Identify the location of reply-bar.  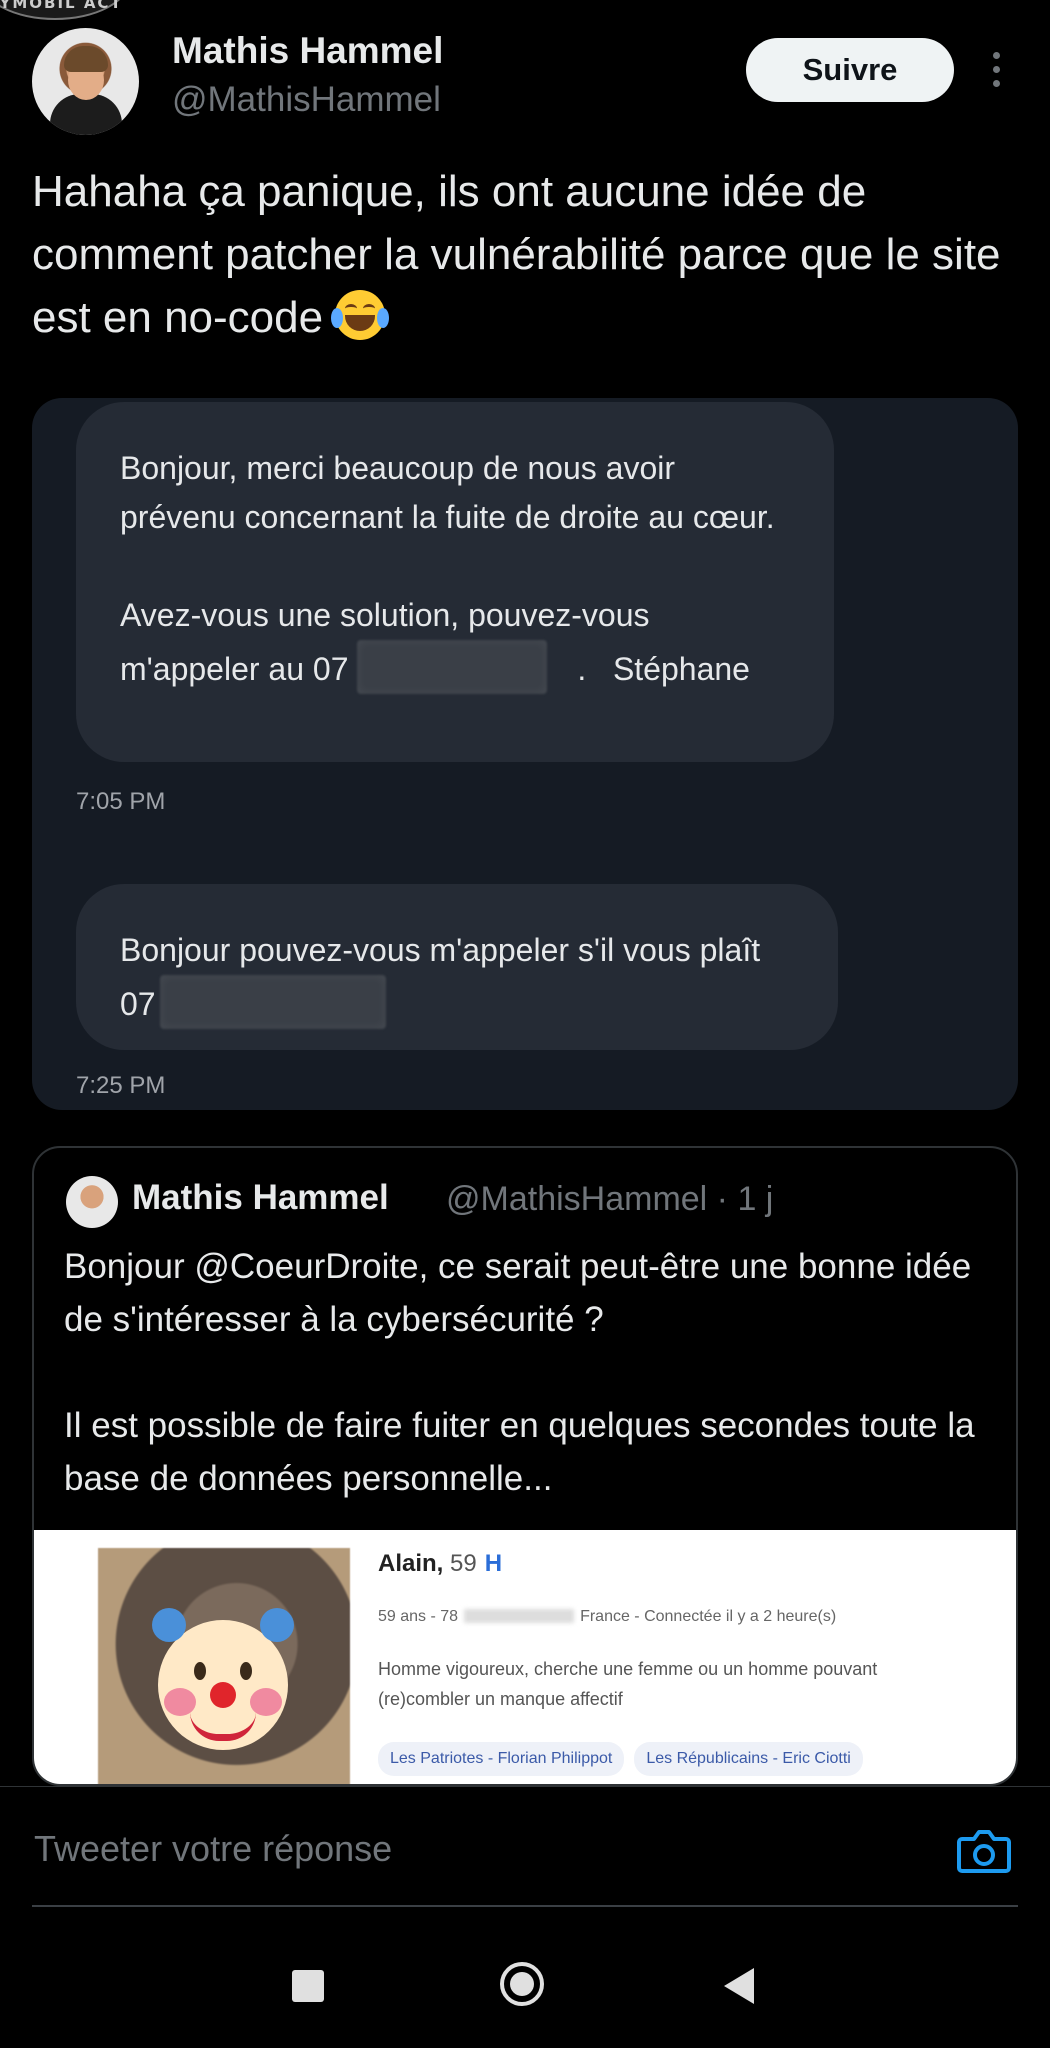
(525, 1846).